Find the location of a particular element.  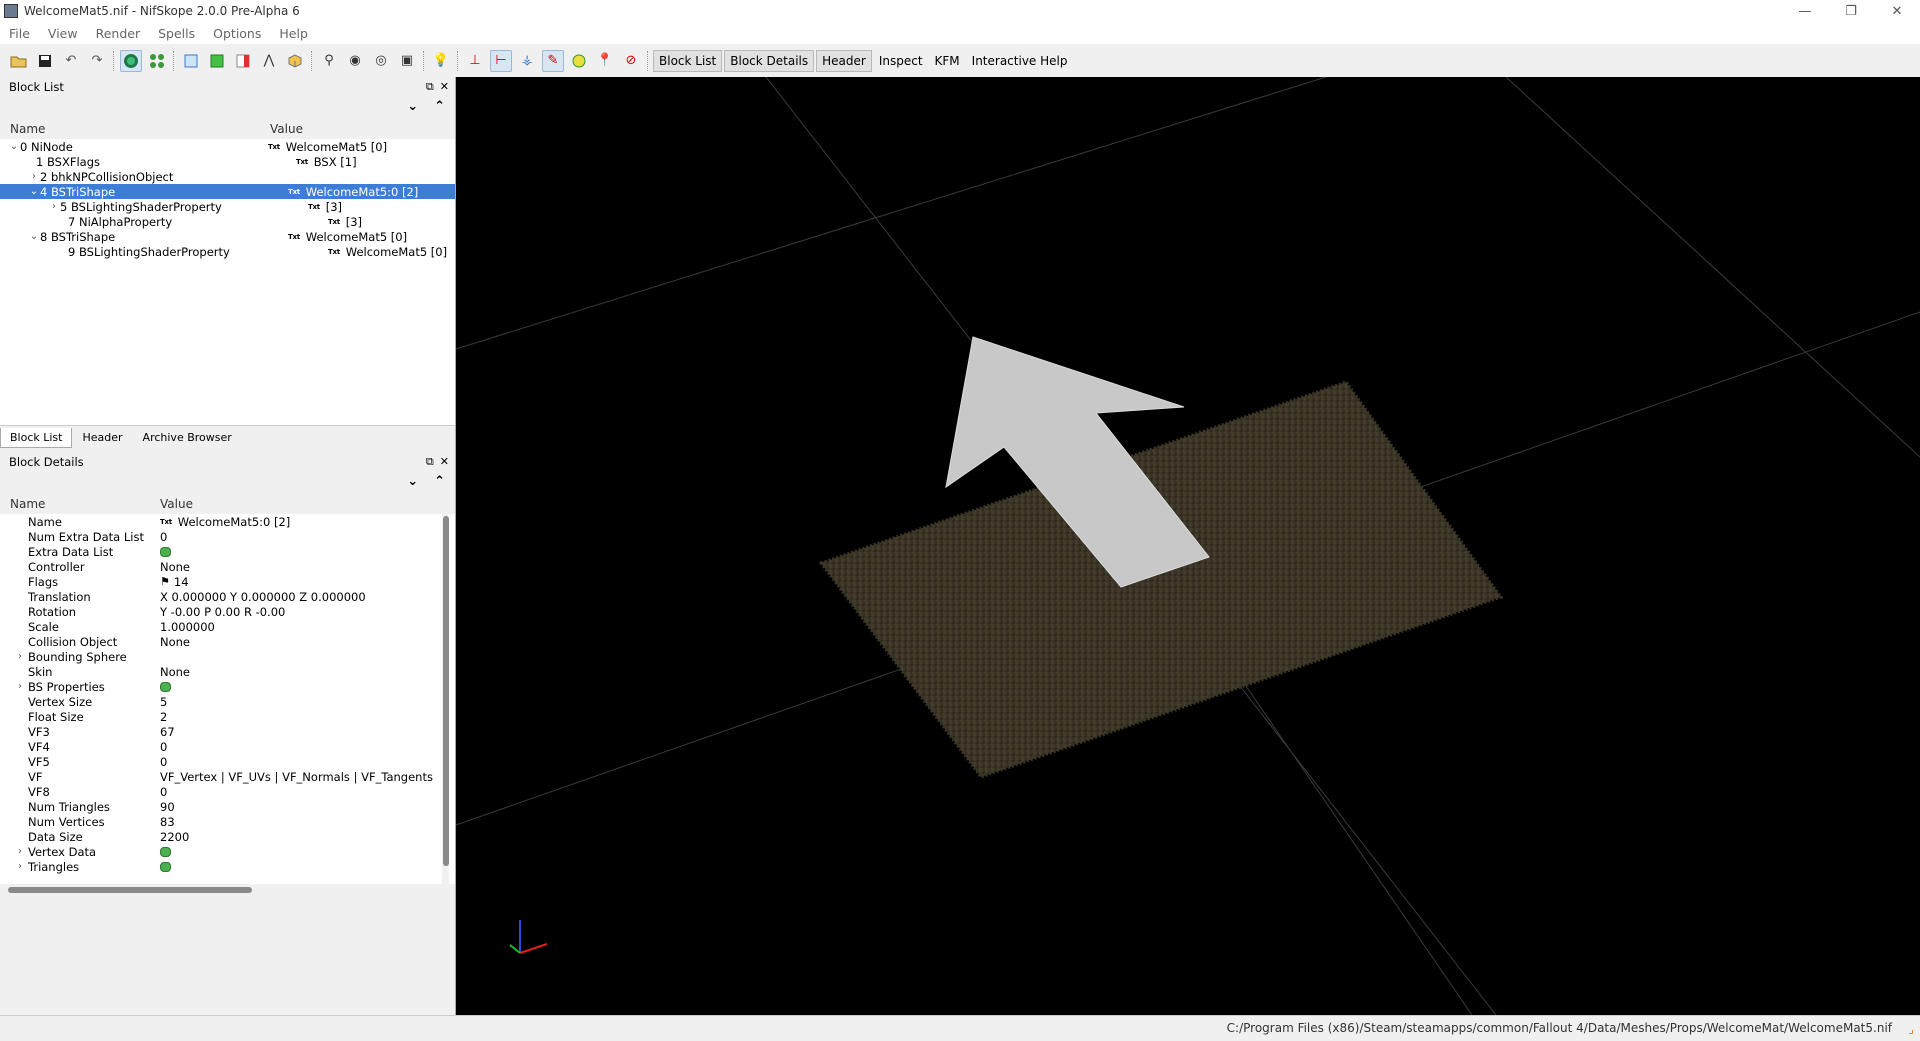

hidden-marker-icon: ⊘ is located at coordinates (631, 61).